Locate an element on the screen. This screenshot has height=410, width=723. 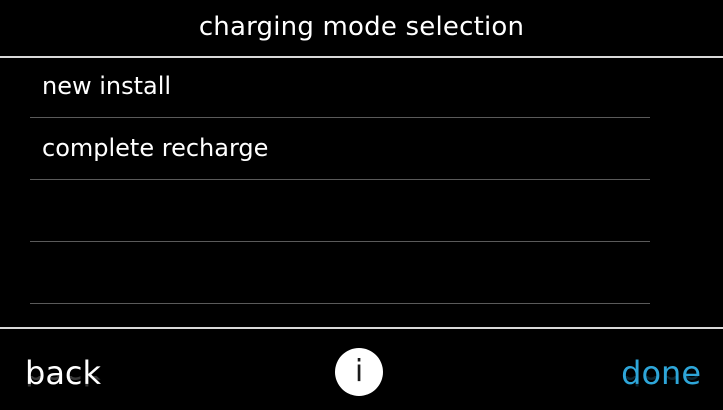
done-button: done is located at coordinates (661, 373).